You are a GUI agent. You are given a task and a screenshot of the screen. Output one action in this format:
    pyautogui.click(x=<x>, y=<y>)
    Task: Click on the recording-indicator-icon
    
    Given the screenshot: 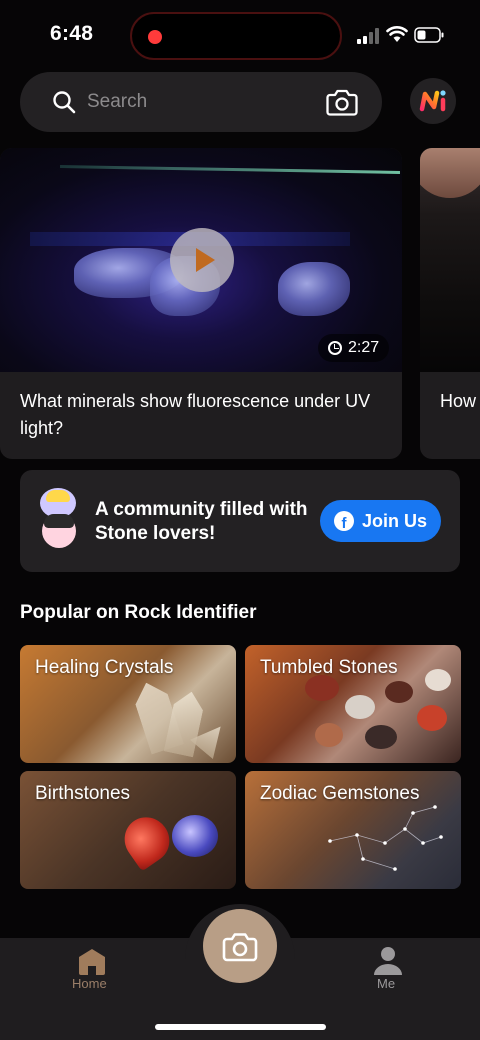 What is the action you would take?
    pyautogui.click(x=155, y=37)
    